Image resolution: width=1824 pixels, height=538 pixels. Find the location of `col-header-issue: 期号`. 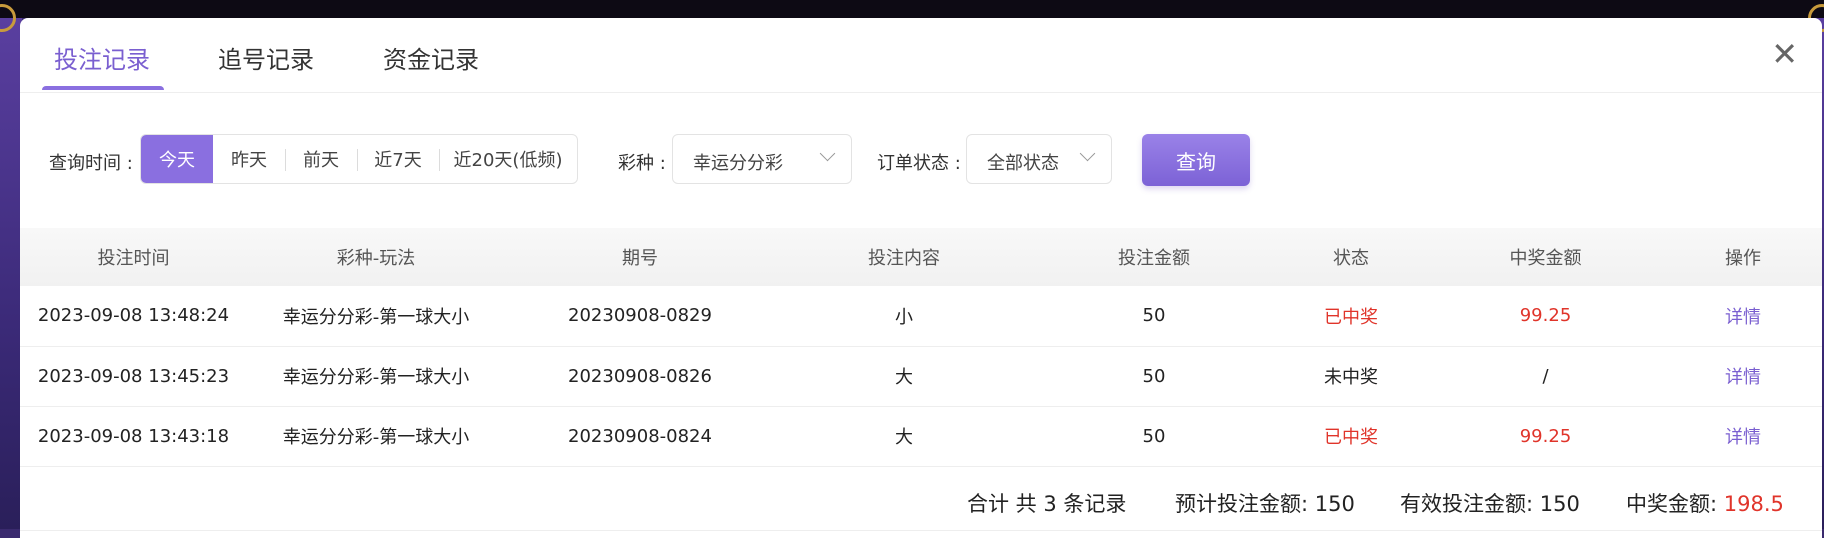

col-header-issue: 期号 is located at coordinates (640, 258).